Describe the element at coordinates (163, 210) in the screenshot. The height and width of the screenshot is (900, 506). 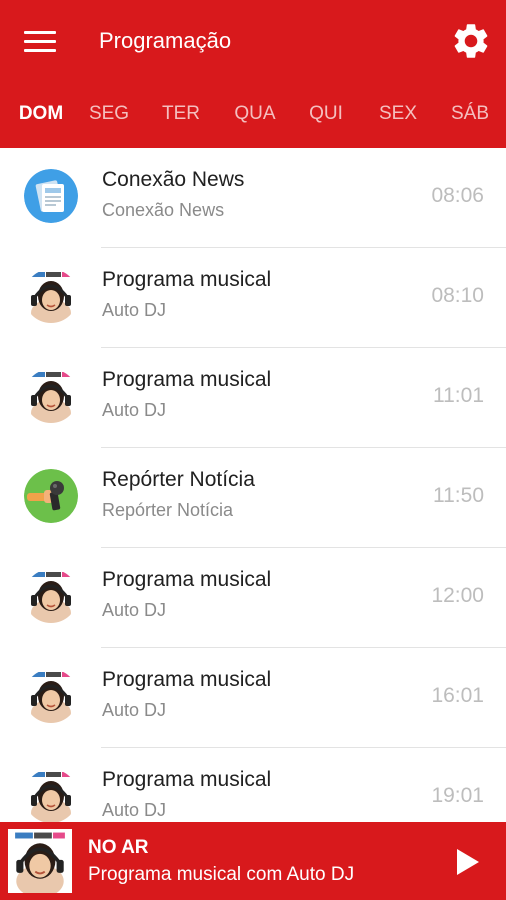
I see `program-subtitle: Conexão News` at that location.